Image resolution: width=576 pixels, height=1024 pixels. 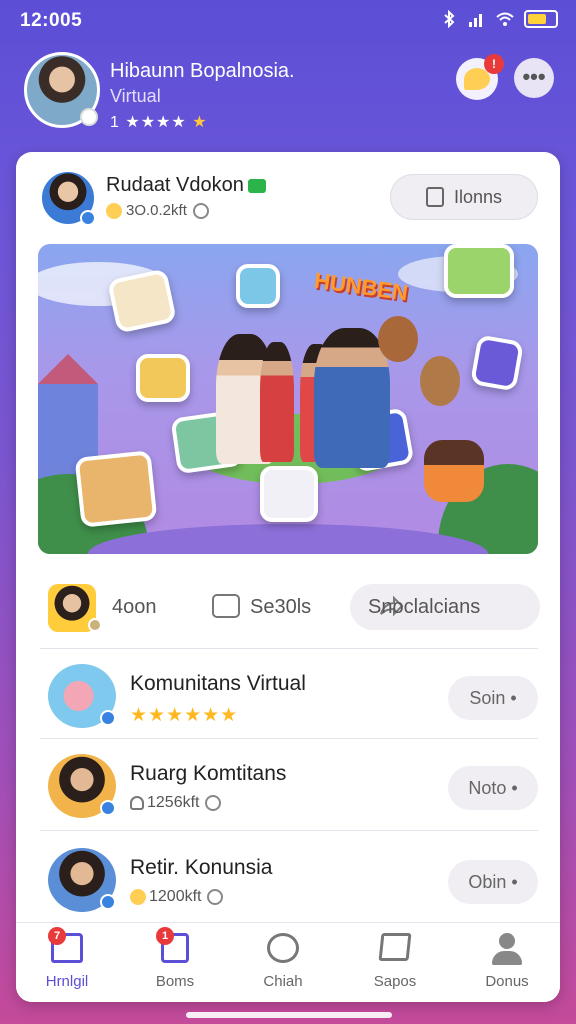 What do you see at coordinates (89, 117) in the screenshot?
I see `online-status-icon` at bounding box center [89, 117].